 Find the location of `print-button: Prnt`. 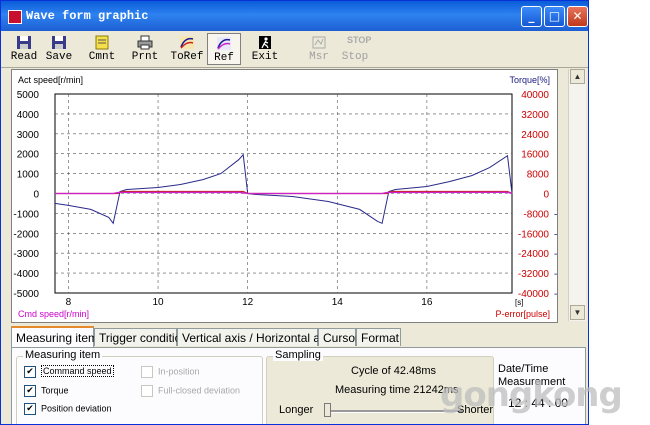

print-button: Prnt is located at coordinates (145, 49).